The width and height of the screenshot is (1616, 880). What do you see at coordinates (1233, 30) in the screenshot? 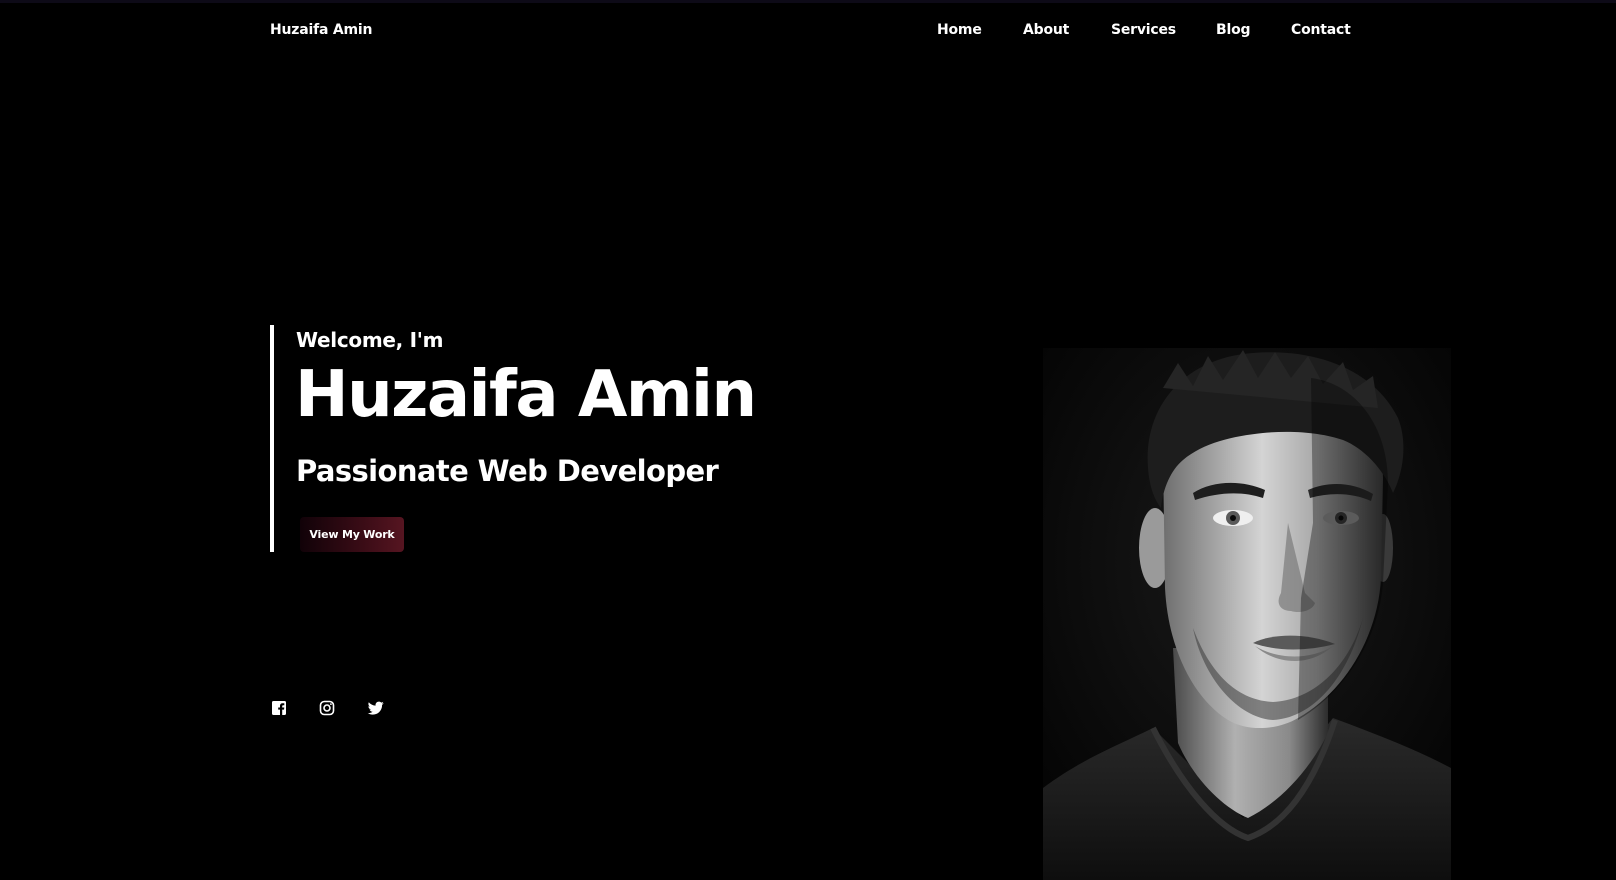
I see `nav-blog: Blog` at bounding box center [1233, 30].